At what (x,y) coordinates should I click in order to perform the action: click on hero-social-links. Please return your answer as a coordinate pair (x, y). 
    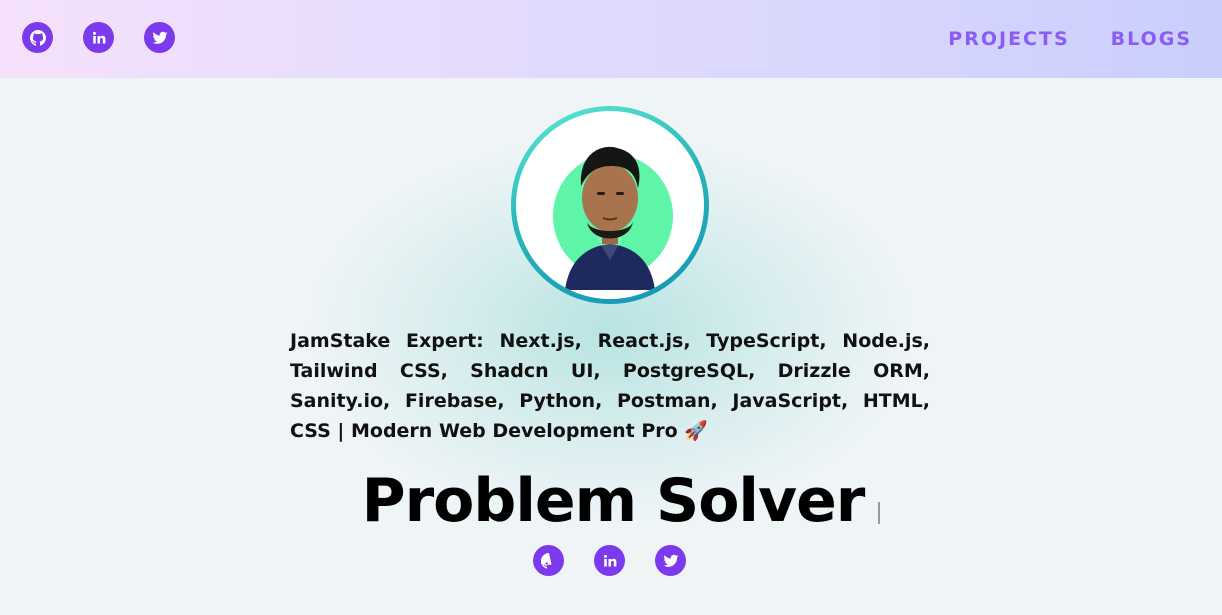
    Looking at the image, I should click on (609, 560).